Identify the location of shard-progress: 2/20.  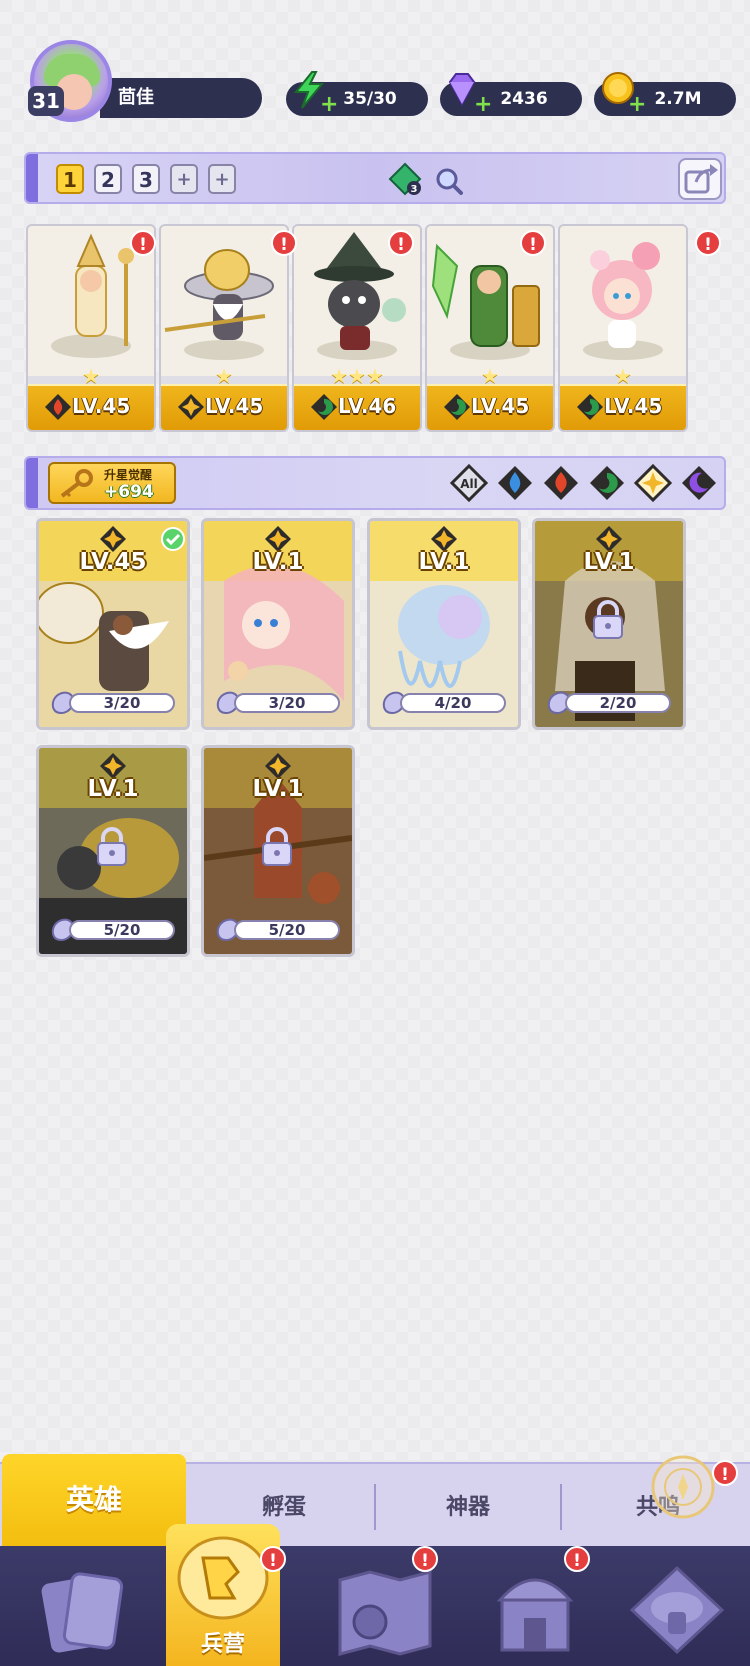
(618, 703).